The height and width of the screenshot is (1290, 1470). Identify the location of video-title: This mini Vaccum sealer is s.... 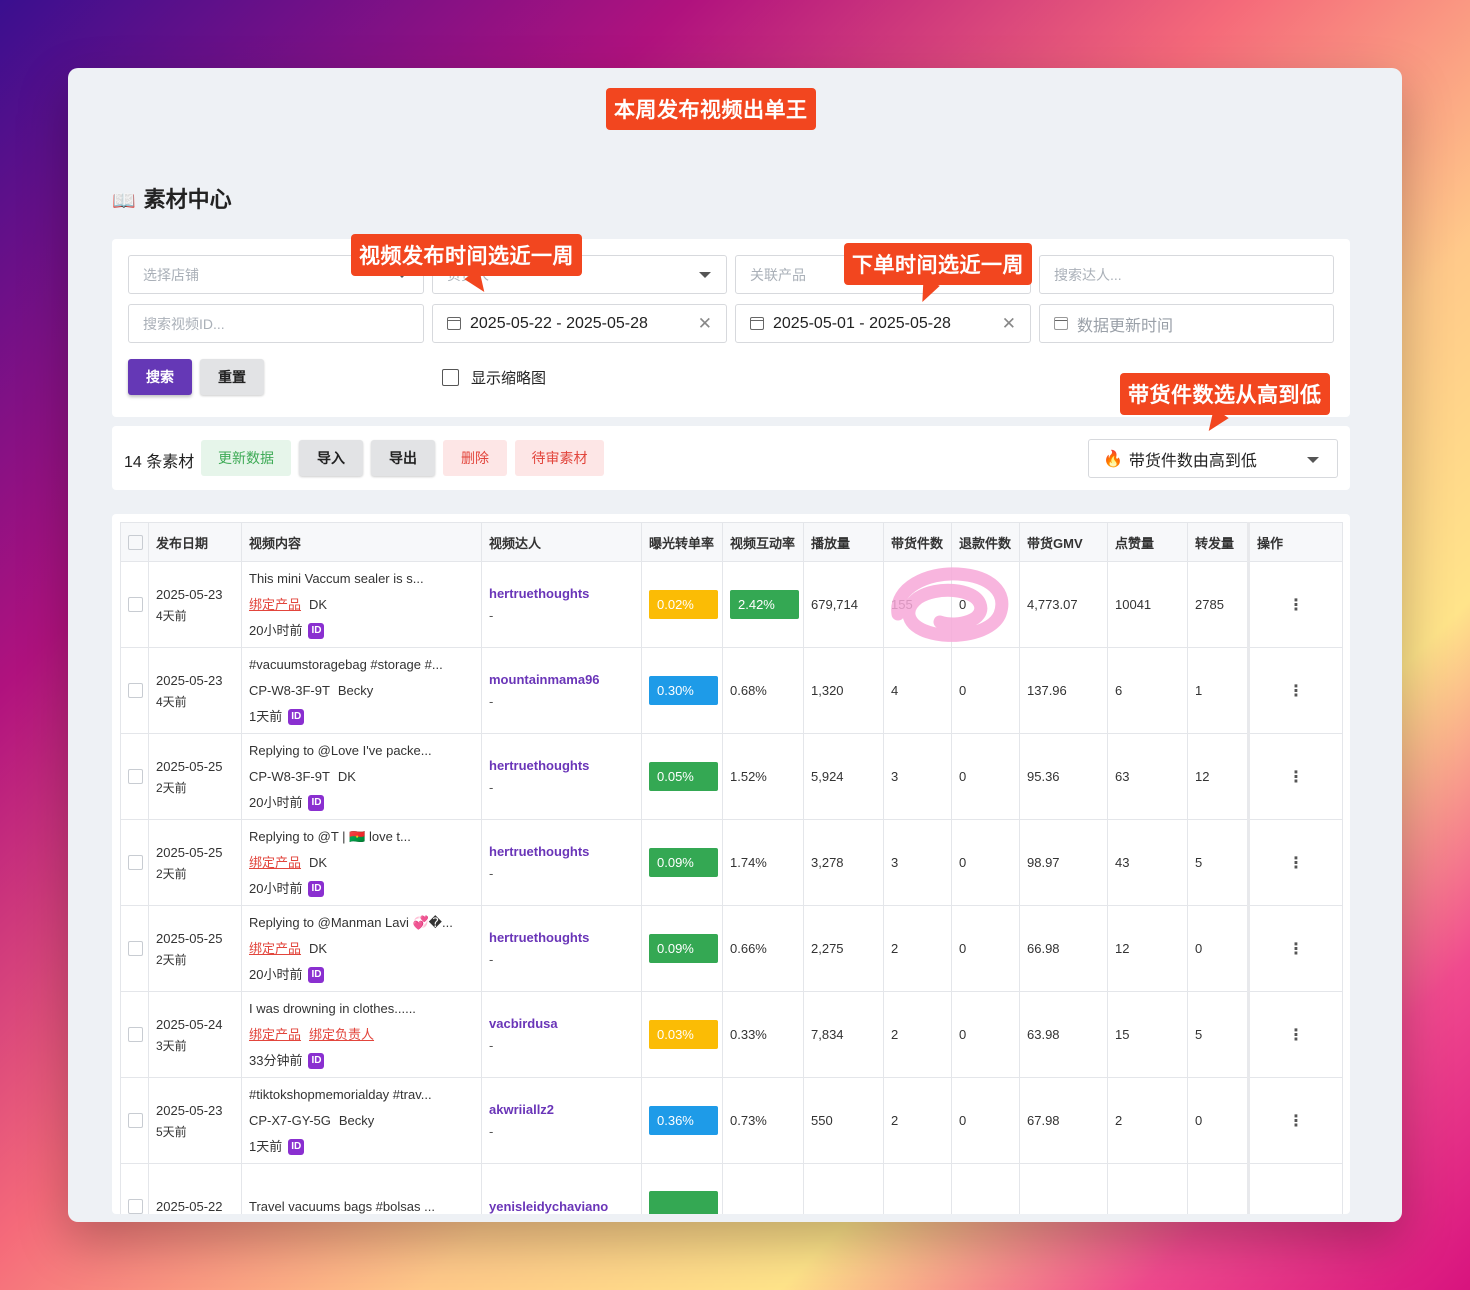
(361, 579).